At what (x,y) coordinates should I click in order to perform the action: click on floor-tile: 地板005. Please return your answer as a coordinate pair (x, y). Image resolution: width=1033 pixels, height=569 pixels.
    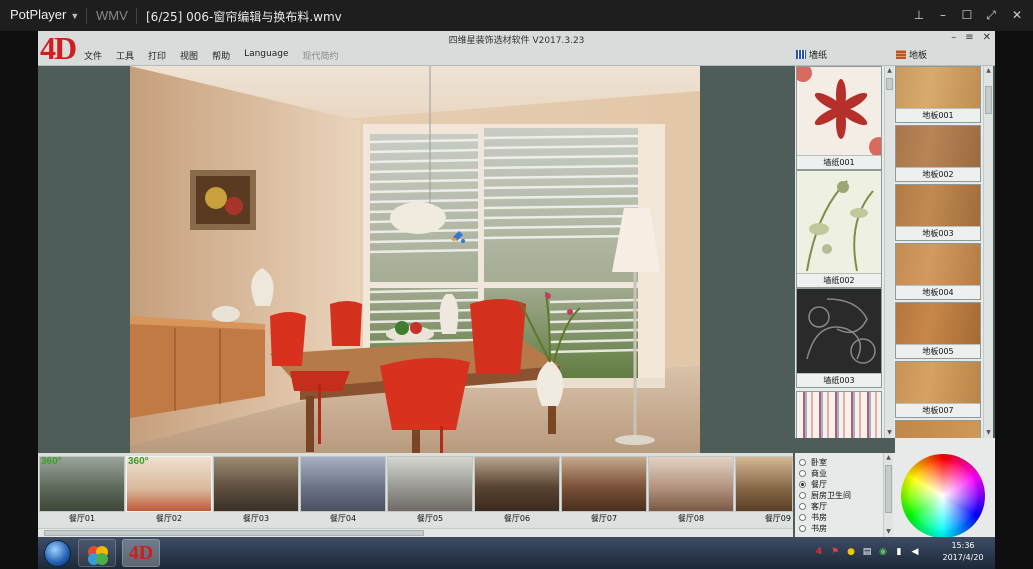
    Looking at the image, I should click on (938, 330).